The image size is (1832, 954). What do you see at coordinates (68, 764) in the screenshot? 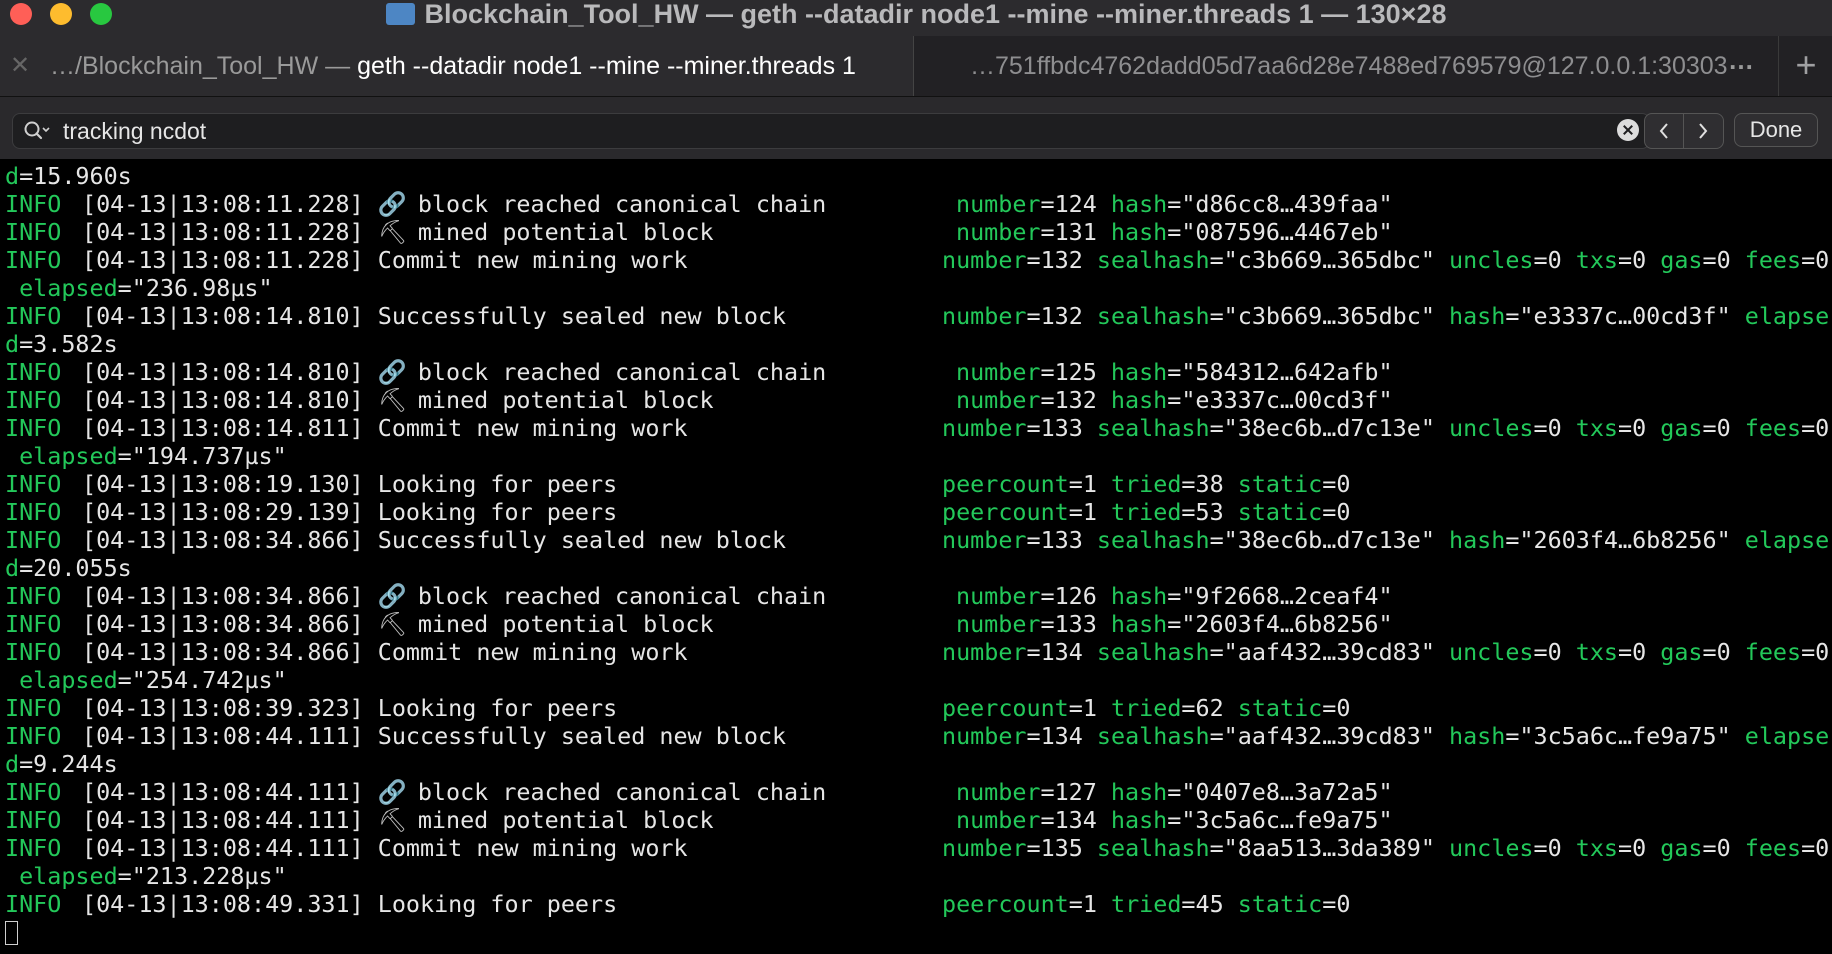
I see `log-field-value: =9.244s` at bounding box center [68, 764].